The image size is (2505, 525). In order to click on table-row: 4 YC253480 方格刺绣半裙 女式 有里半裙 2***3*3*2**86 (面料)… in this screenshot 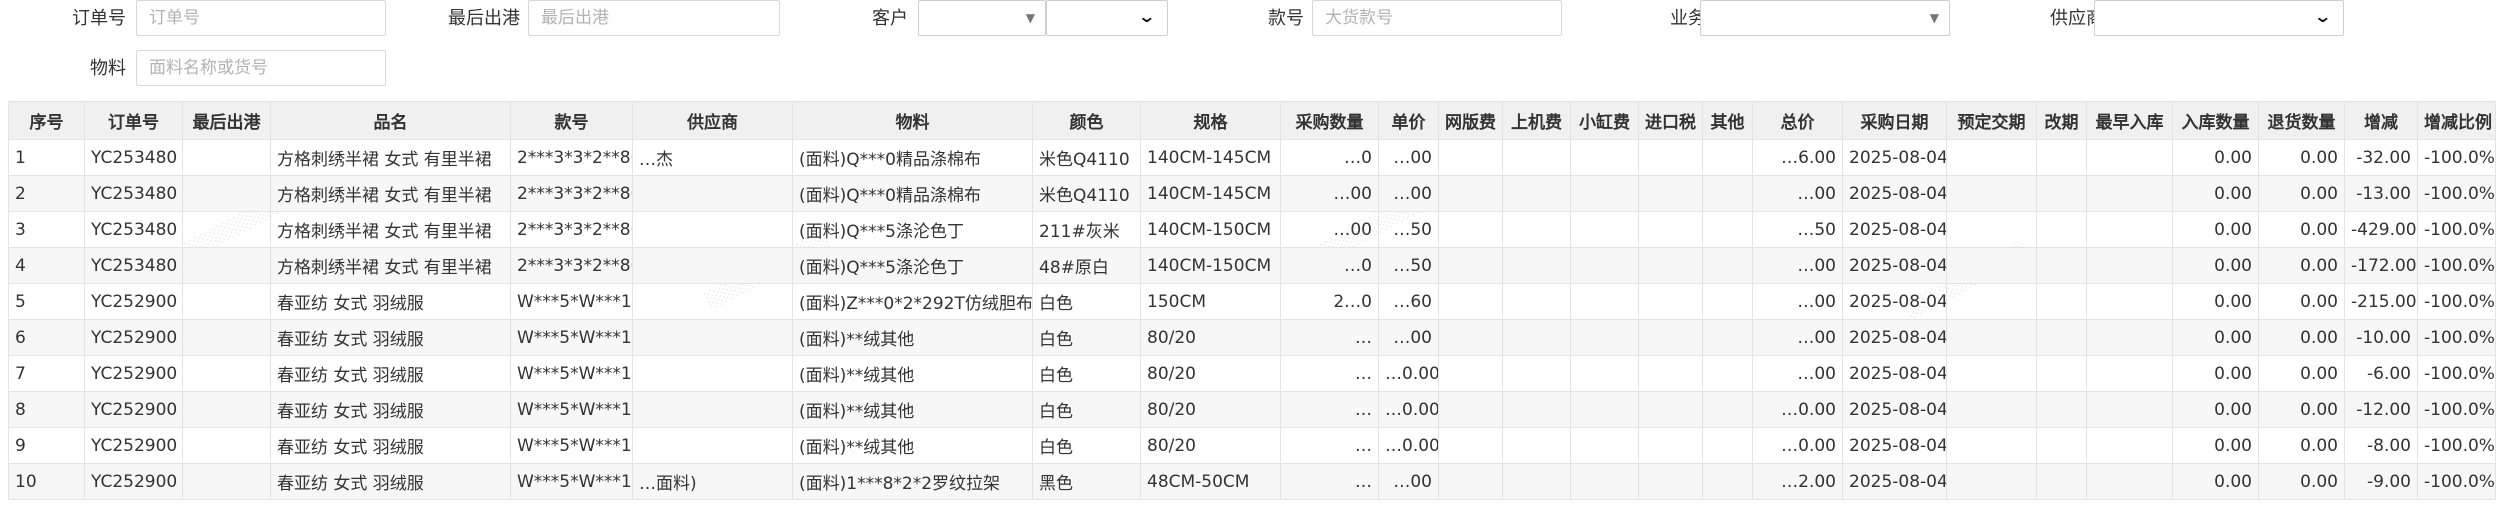, I will do `click(1252, 265)`.